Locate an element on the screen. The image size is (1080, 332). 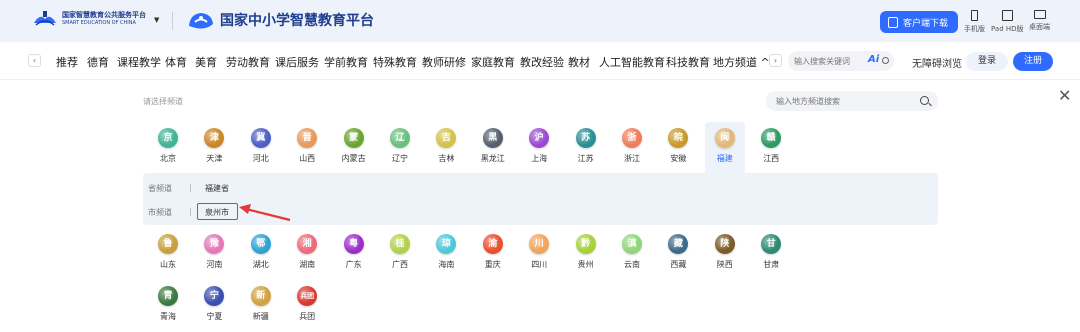
register-button: 注册 is located at coordinates (1033, 61).